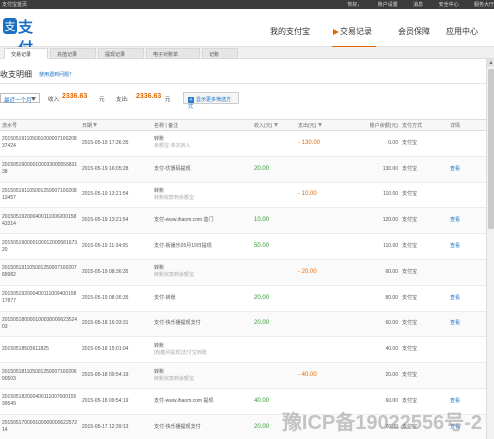  I want to click on col-serial: 流水号, so click(40, 125).